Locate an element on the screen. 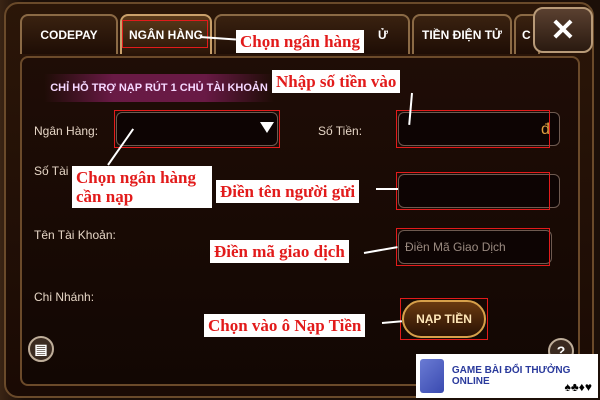 Image resolution: width=600 pixels, height=400 pixels. bank-label: Ngân Hàng: is located at coordinates (66, 131).